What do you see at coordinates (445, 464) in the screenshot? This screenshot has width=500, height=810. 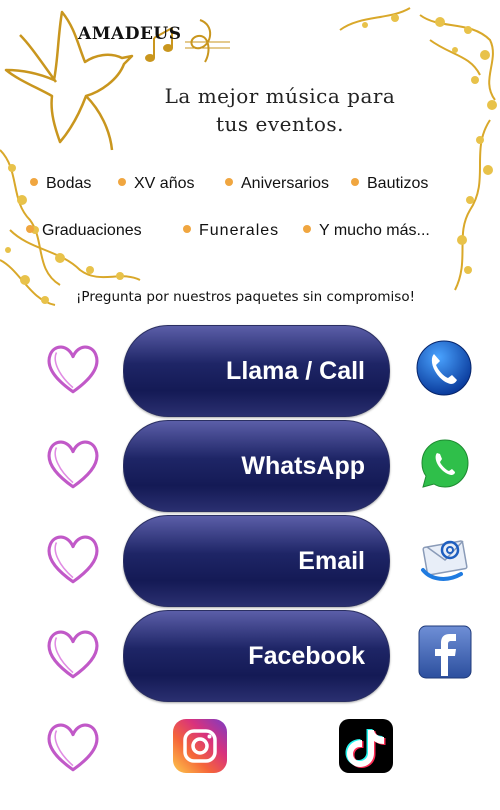 I see `whatsapp-icon` at bounding box center [445, 464].